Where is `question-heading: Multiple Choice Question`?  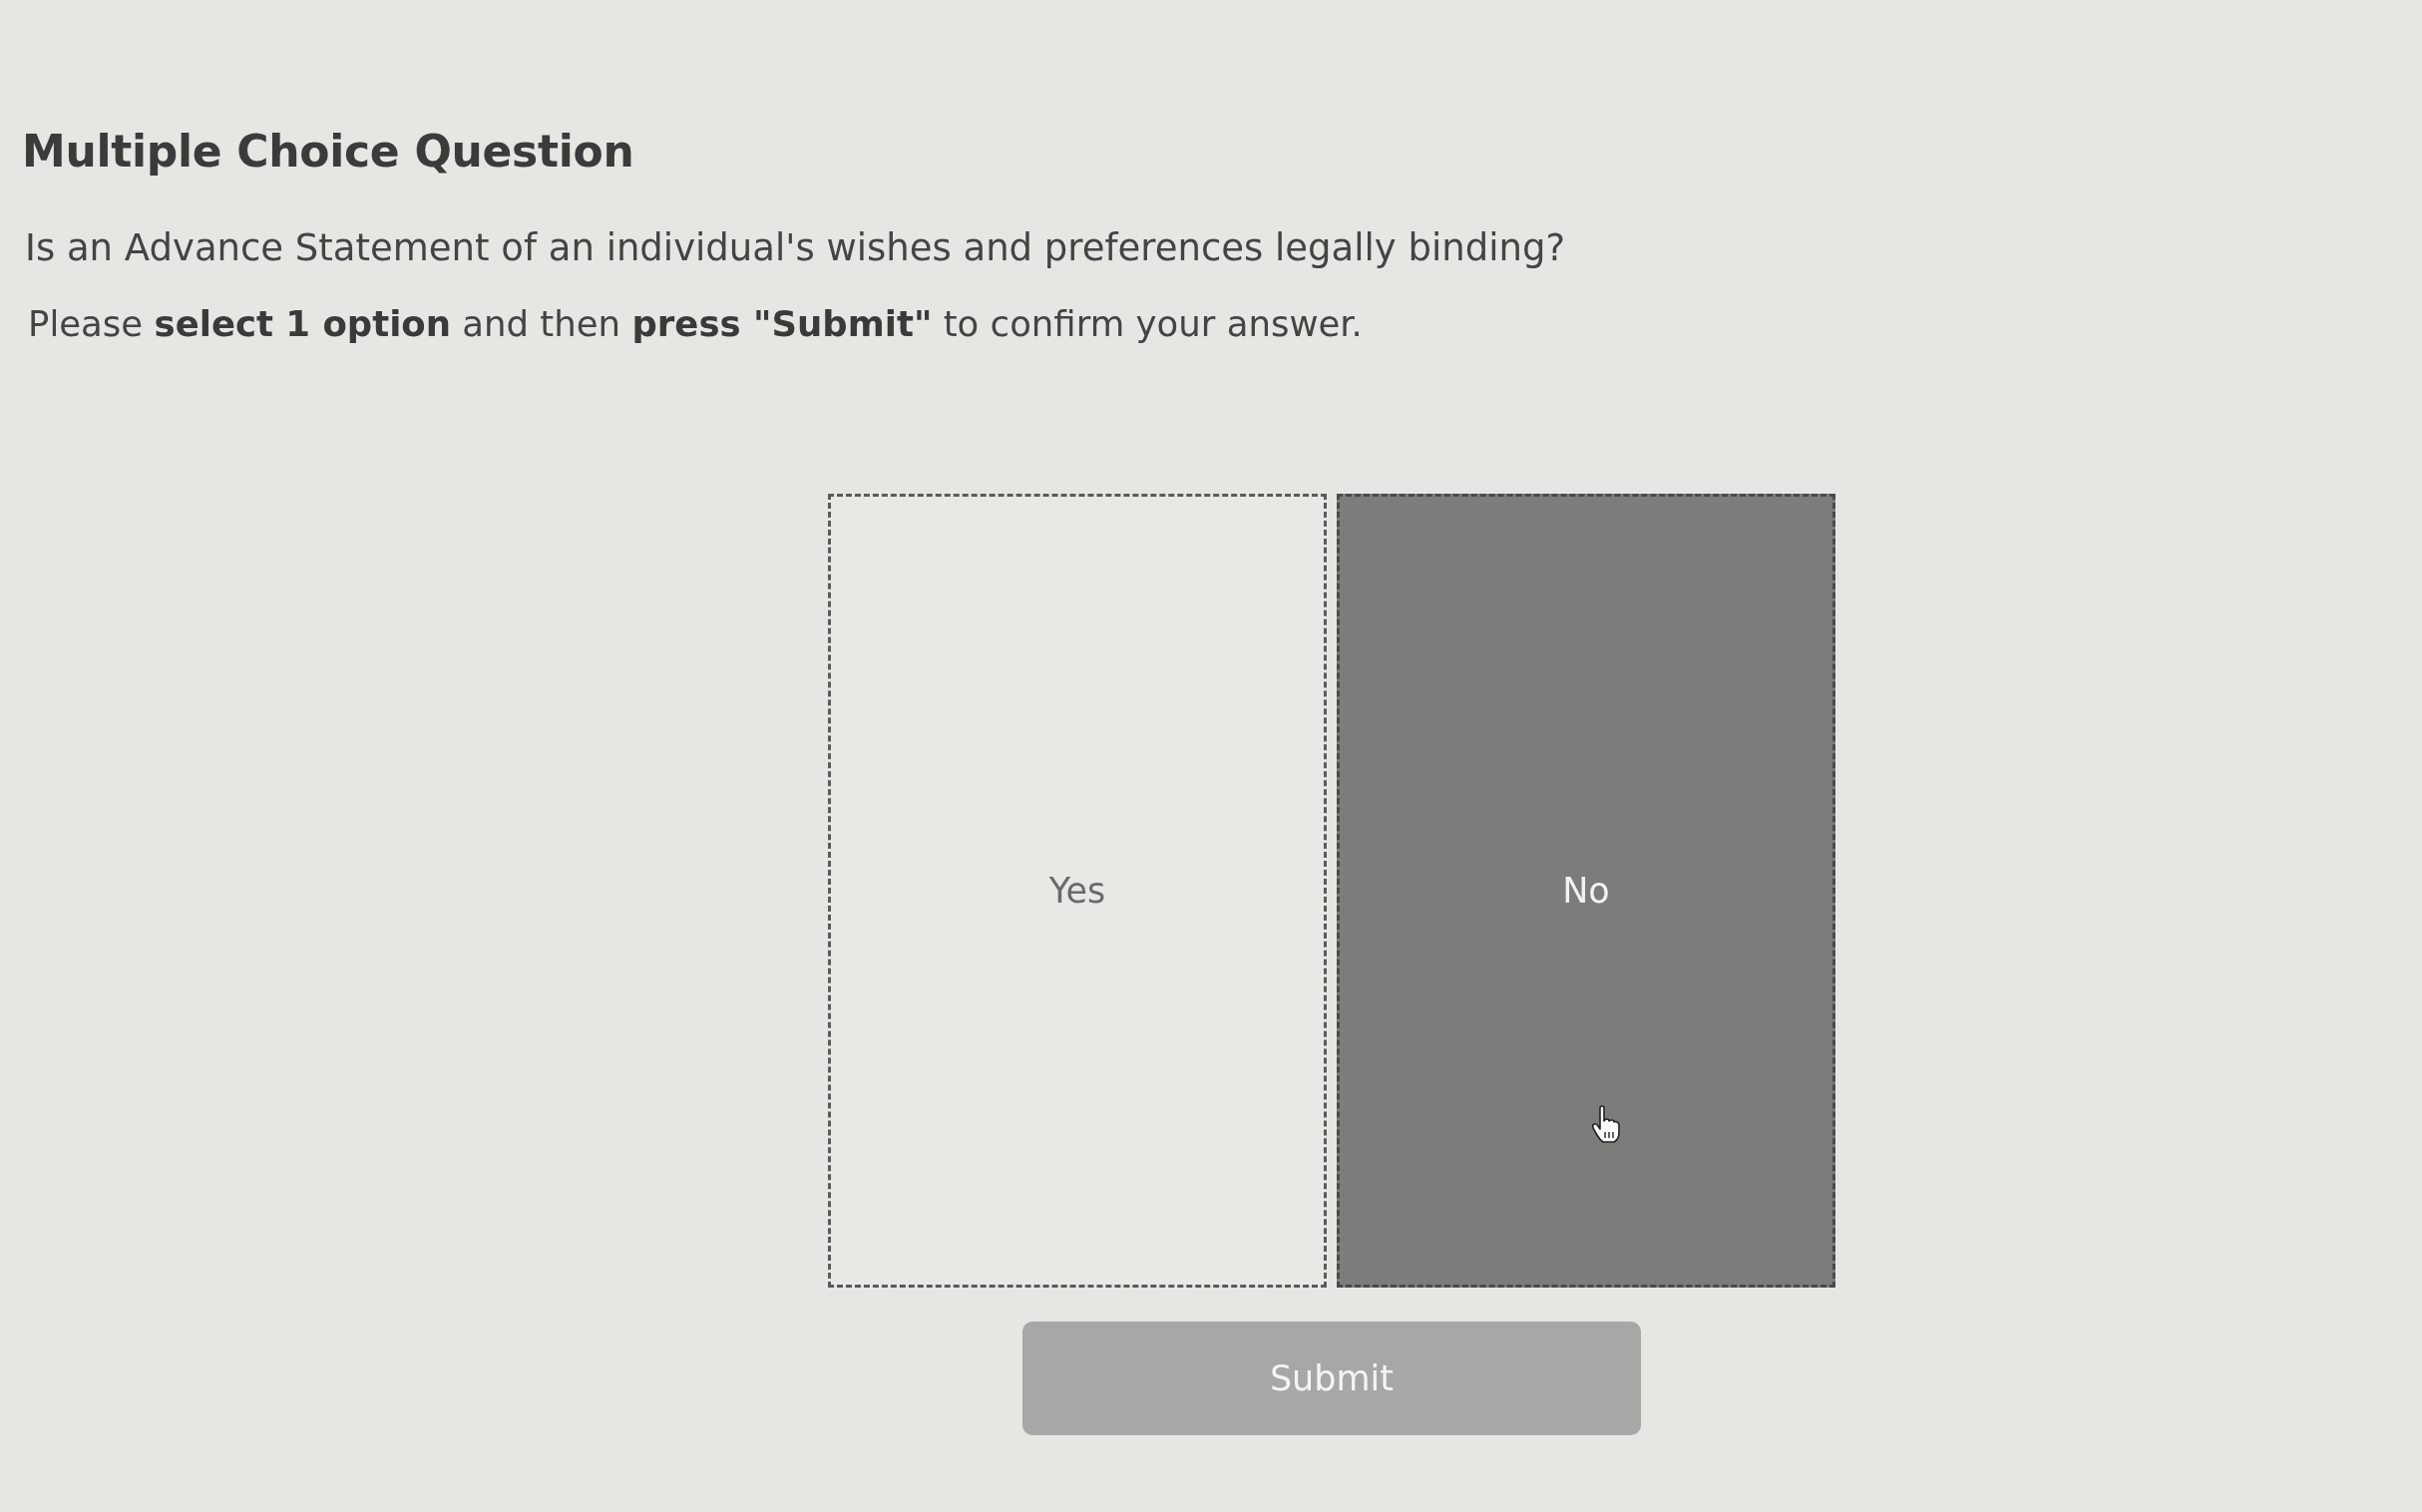
question-heading: Multiple Choice Question is located at coordinates (328, 151).